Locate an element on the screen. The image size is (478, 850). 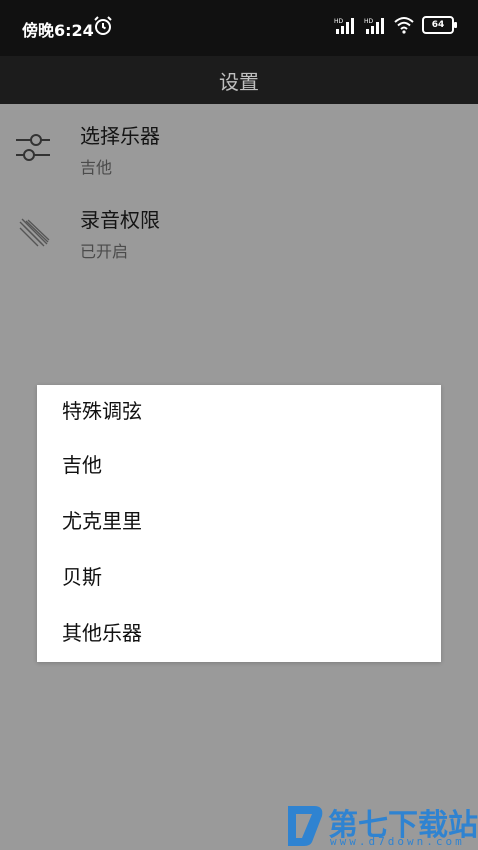
dialog-option-ukulele: 尤克里里 is located at coordinates (239, 521).